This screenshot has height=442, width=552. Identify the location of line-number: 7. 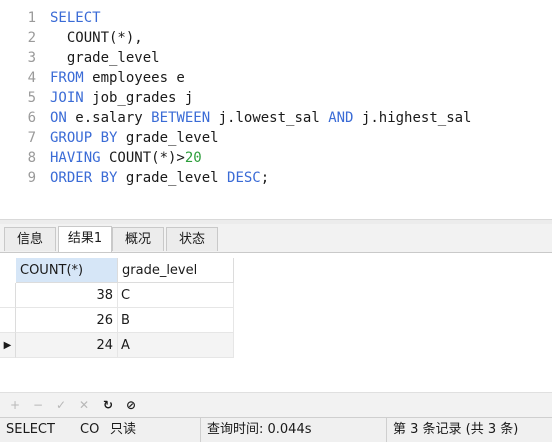
(31, 138).